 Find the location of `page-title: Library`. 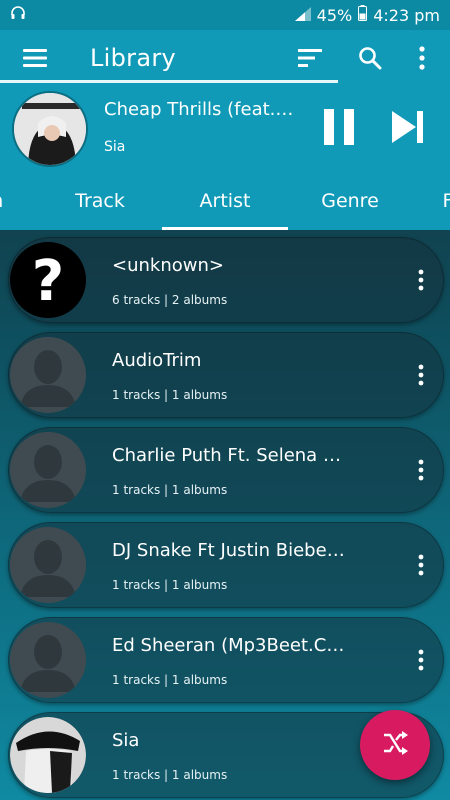

page-title: Library is located at coordinates (133, 57).